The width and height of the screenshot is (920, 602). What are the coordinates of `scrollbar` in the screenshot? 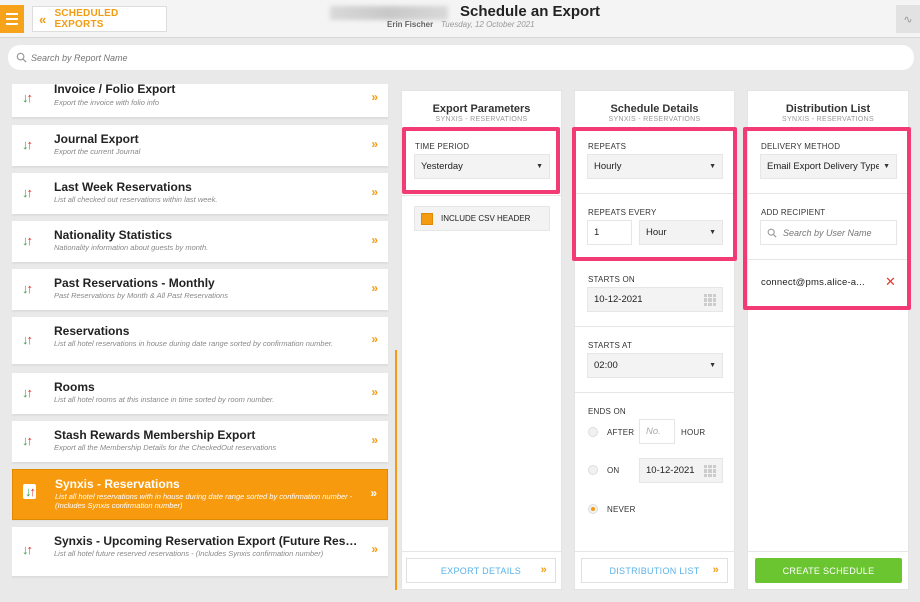 It's located at (396, 470).